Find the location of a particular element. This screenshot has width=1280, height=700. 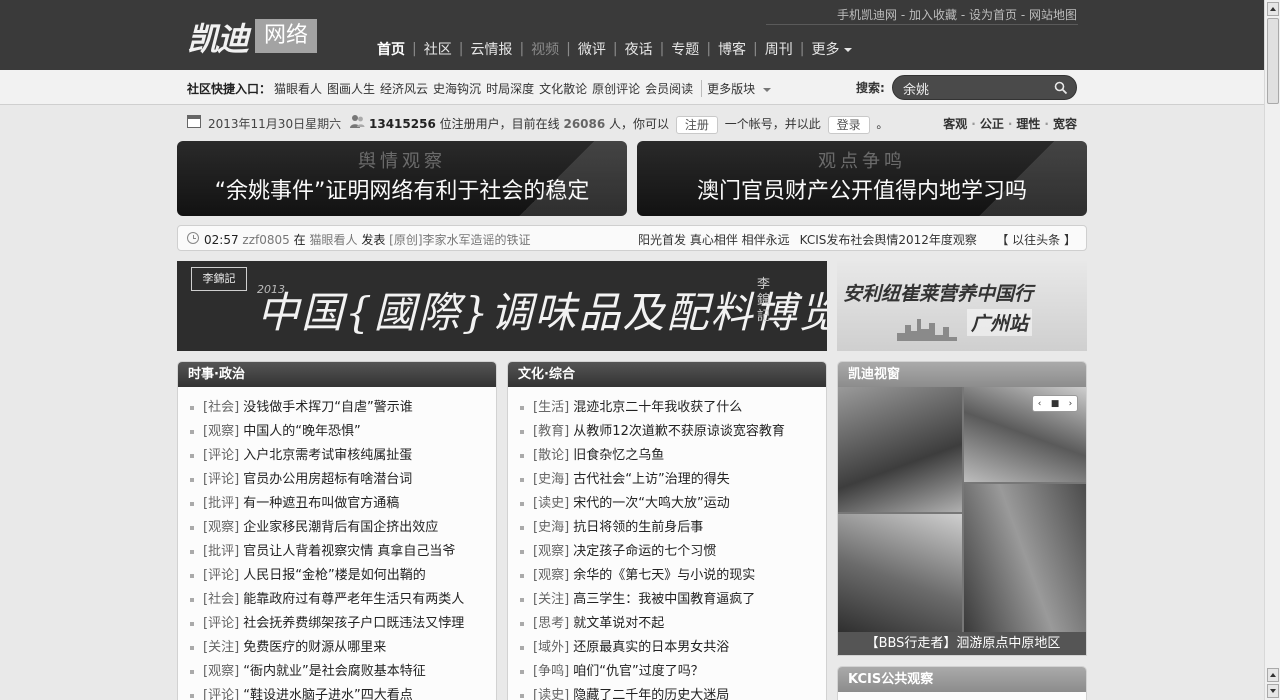

column-title: 时事·政治 is located at coordinates (337, 374).